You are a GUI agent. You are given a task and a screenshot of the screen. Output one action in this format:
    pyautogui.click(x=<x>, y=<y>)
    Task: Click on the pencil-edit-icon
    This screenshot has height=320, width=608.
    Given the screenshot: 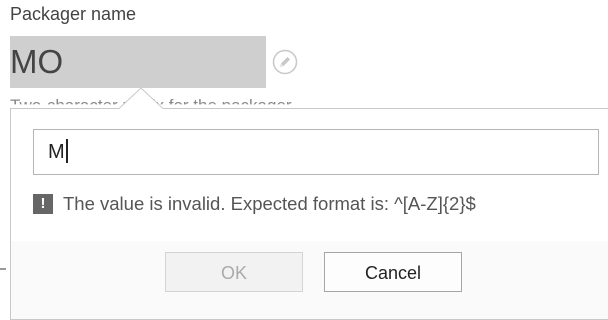 What is the action you would take?
    pyautogui.click(x=285, y=62)
    